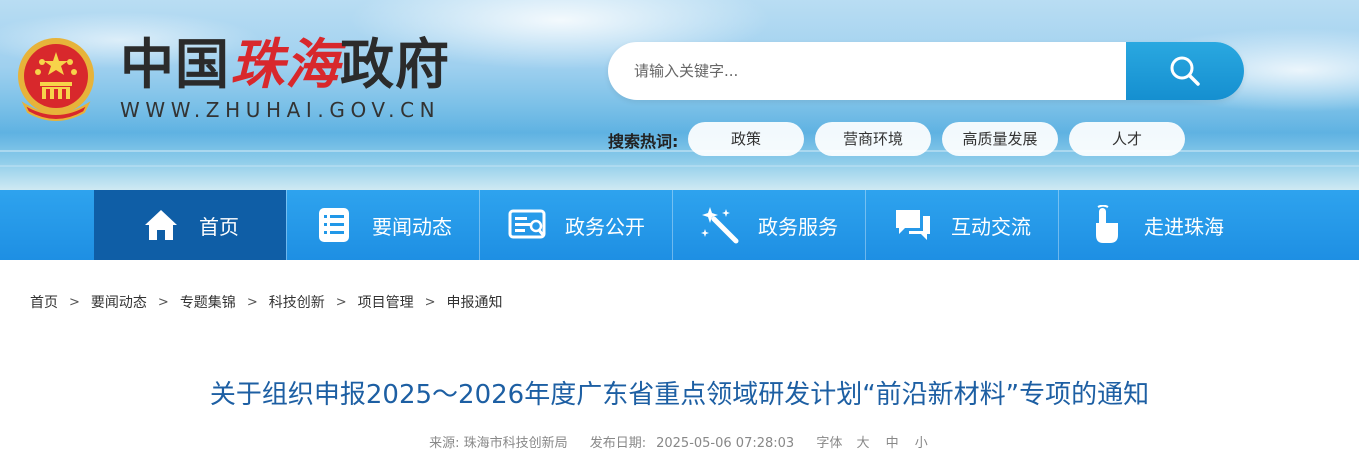  What do you see at coordinates (1106, 225) in the screenshot?
I see `hand-pointer-icon` at bounding box center [1106, 225].